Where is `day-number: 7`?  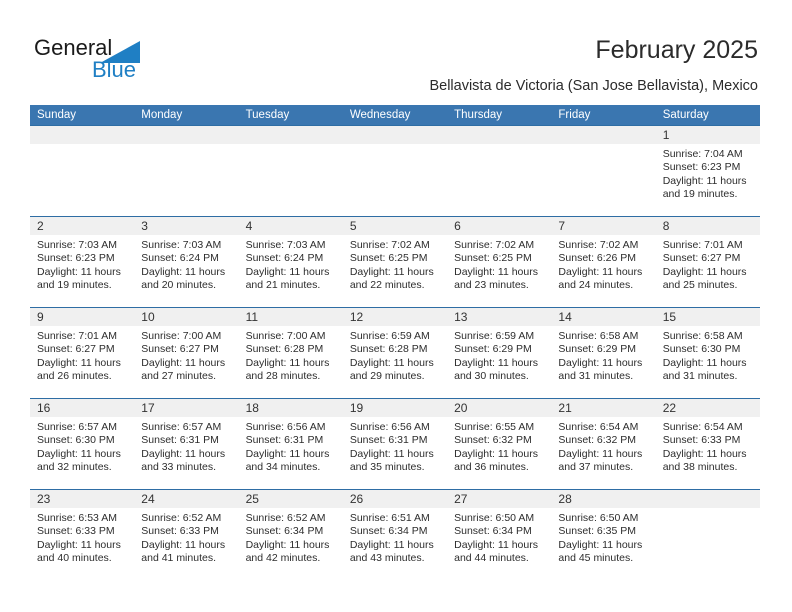
day-number: 7 is located at coordinates (603, 226).